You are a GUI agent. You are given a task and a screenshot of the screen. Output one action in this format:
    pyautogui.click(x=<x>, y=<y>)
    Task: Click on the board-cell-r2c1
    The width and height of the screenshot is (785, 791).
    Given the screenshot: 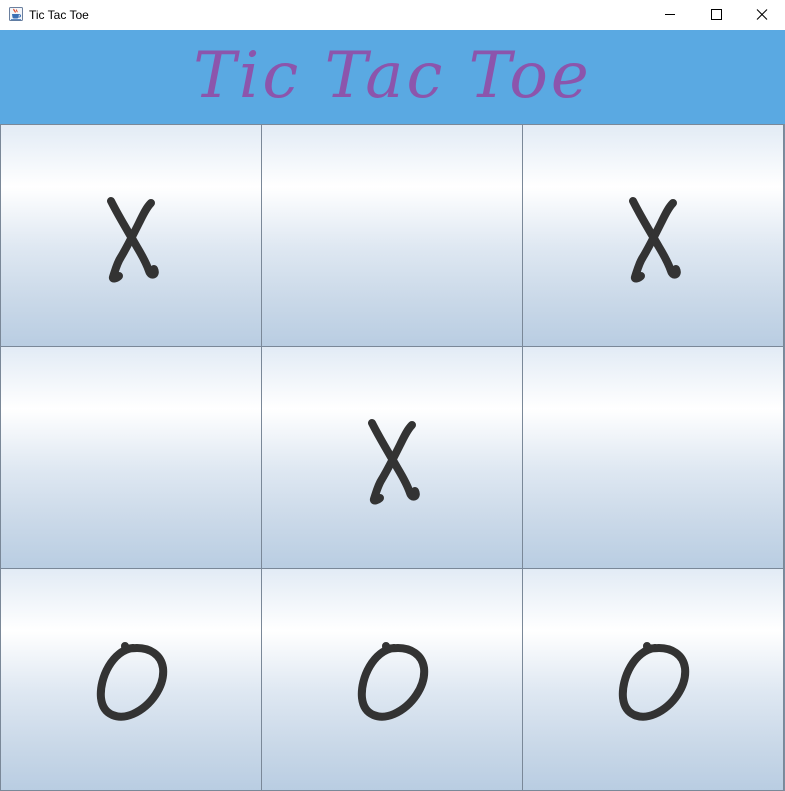 What is the action you would take?
    pyautogui.click(x=131, y=457)
    